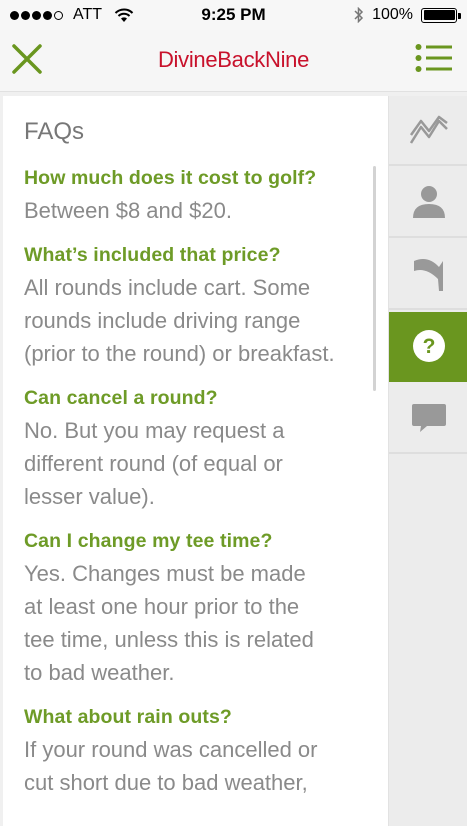  What do you see at coordinates (179, 353) in the screenshot?
I see `faq-answer-line: (prior to the round) or breakfast.` at bounding box center [179, 353].